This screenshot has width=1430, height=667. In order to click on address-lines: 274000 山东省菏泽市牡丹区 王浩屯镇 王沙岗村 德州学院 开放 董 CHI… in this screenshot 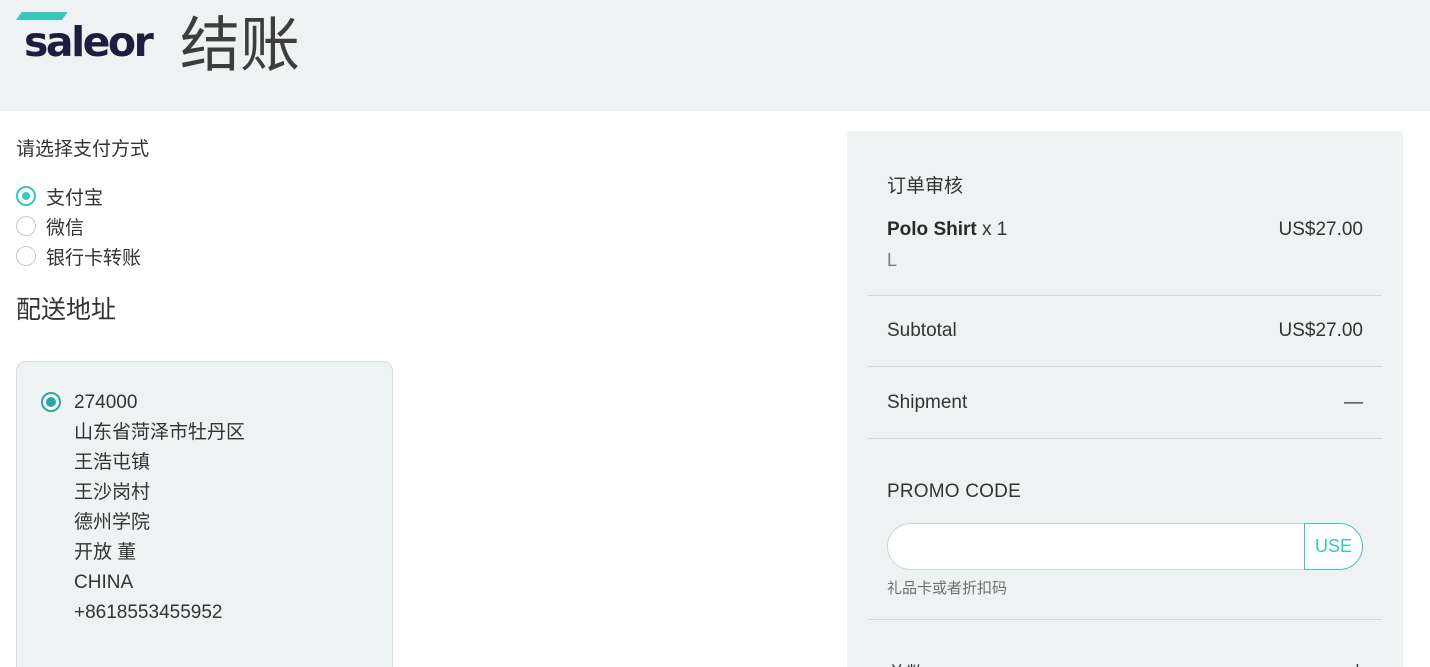, I will do `click(159, 508)`.